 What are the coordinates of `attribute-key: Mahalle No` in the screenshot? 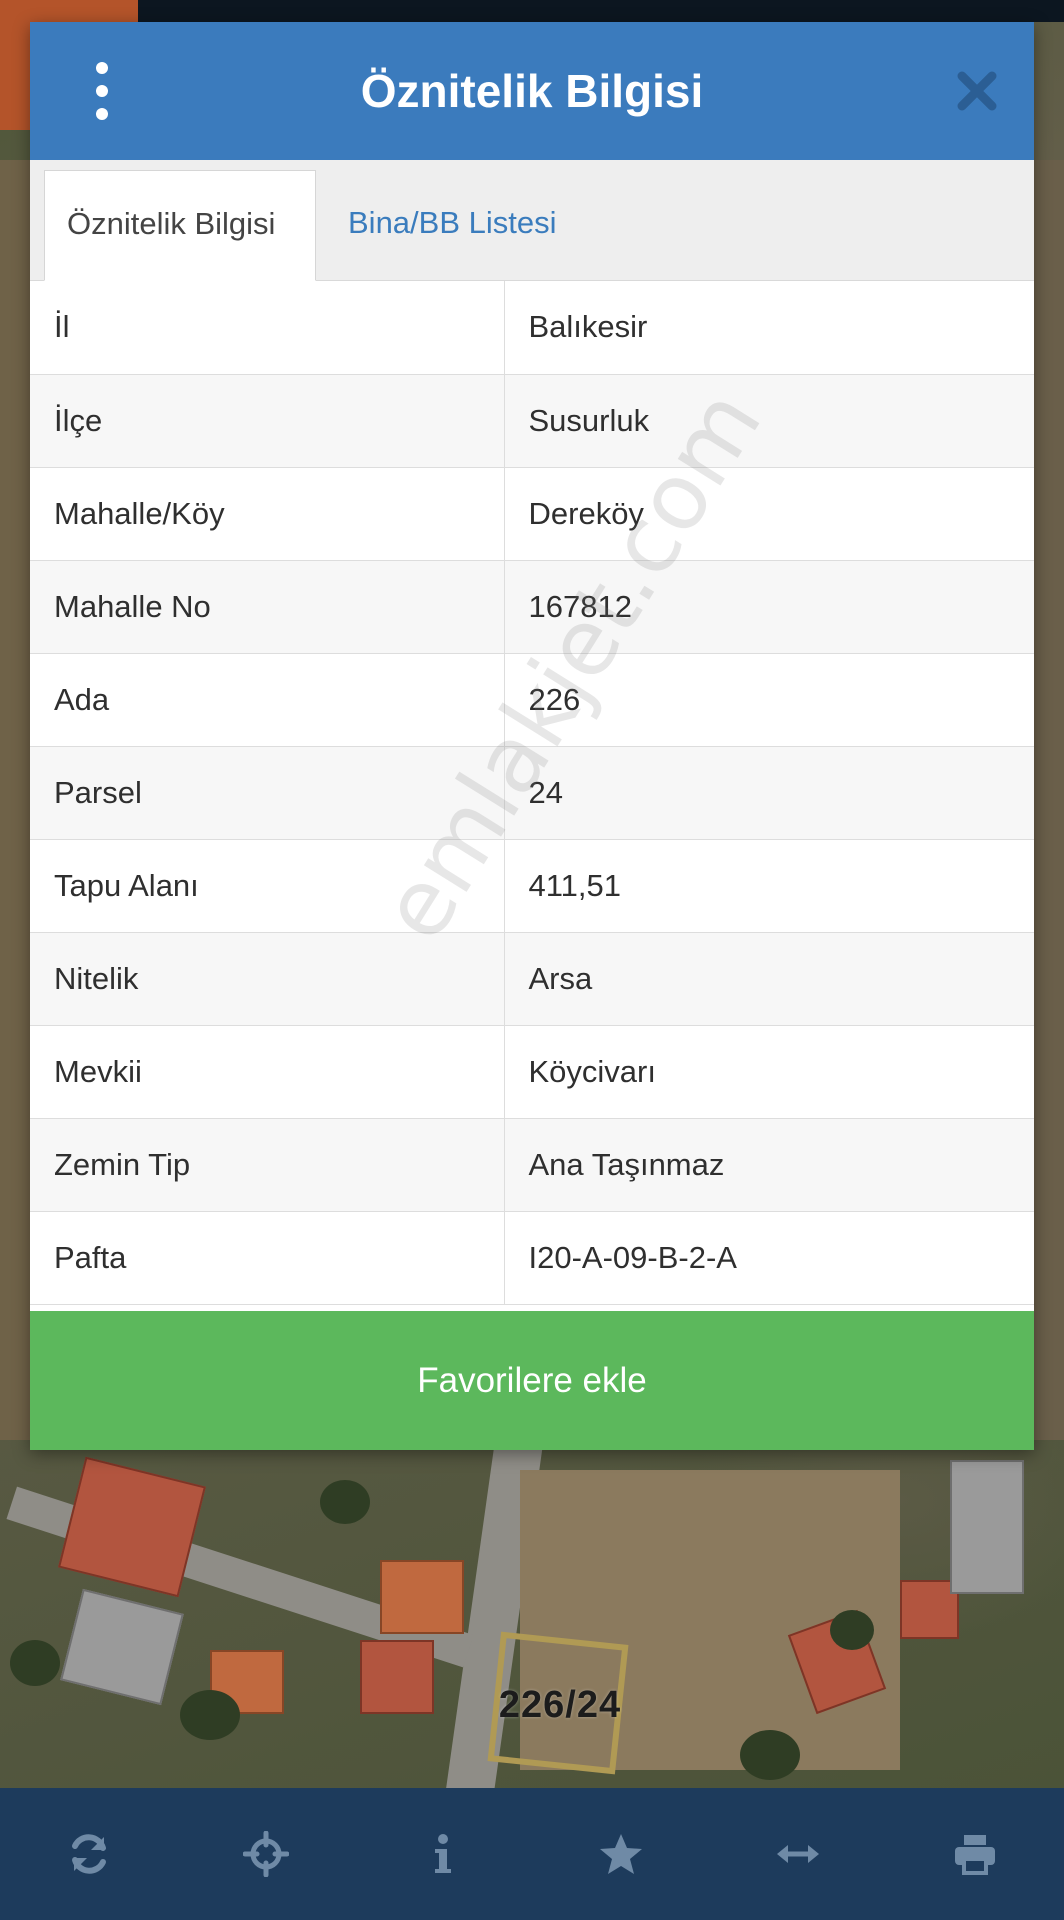 It's located at (267, 607).